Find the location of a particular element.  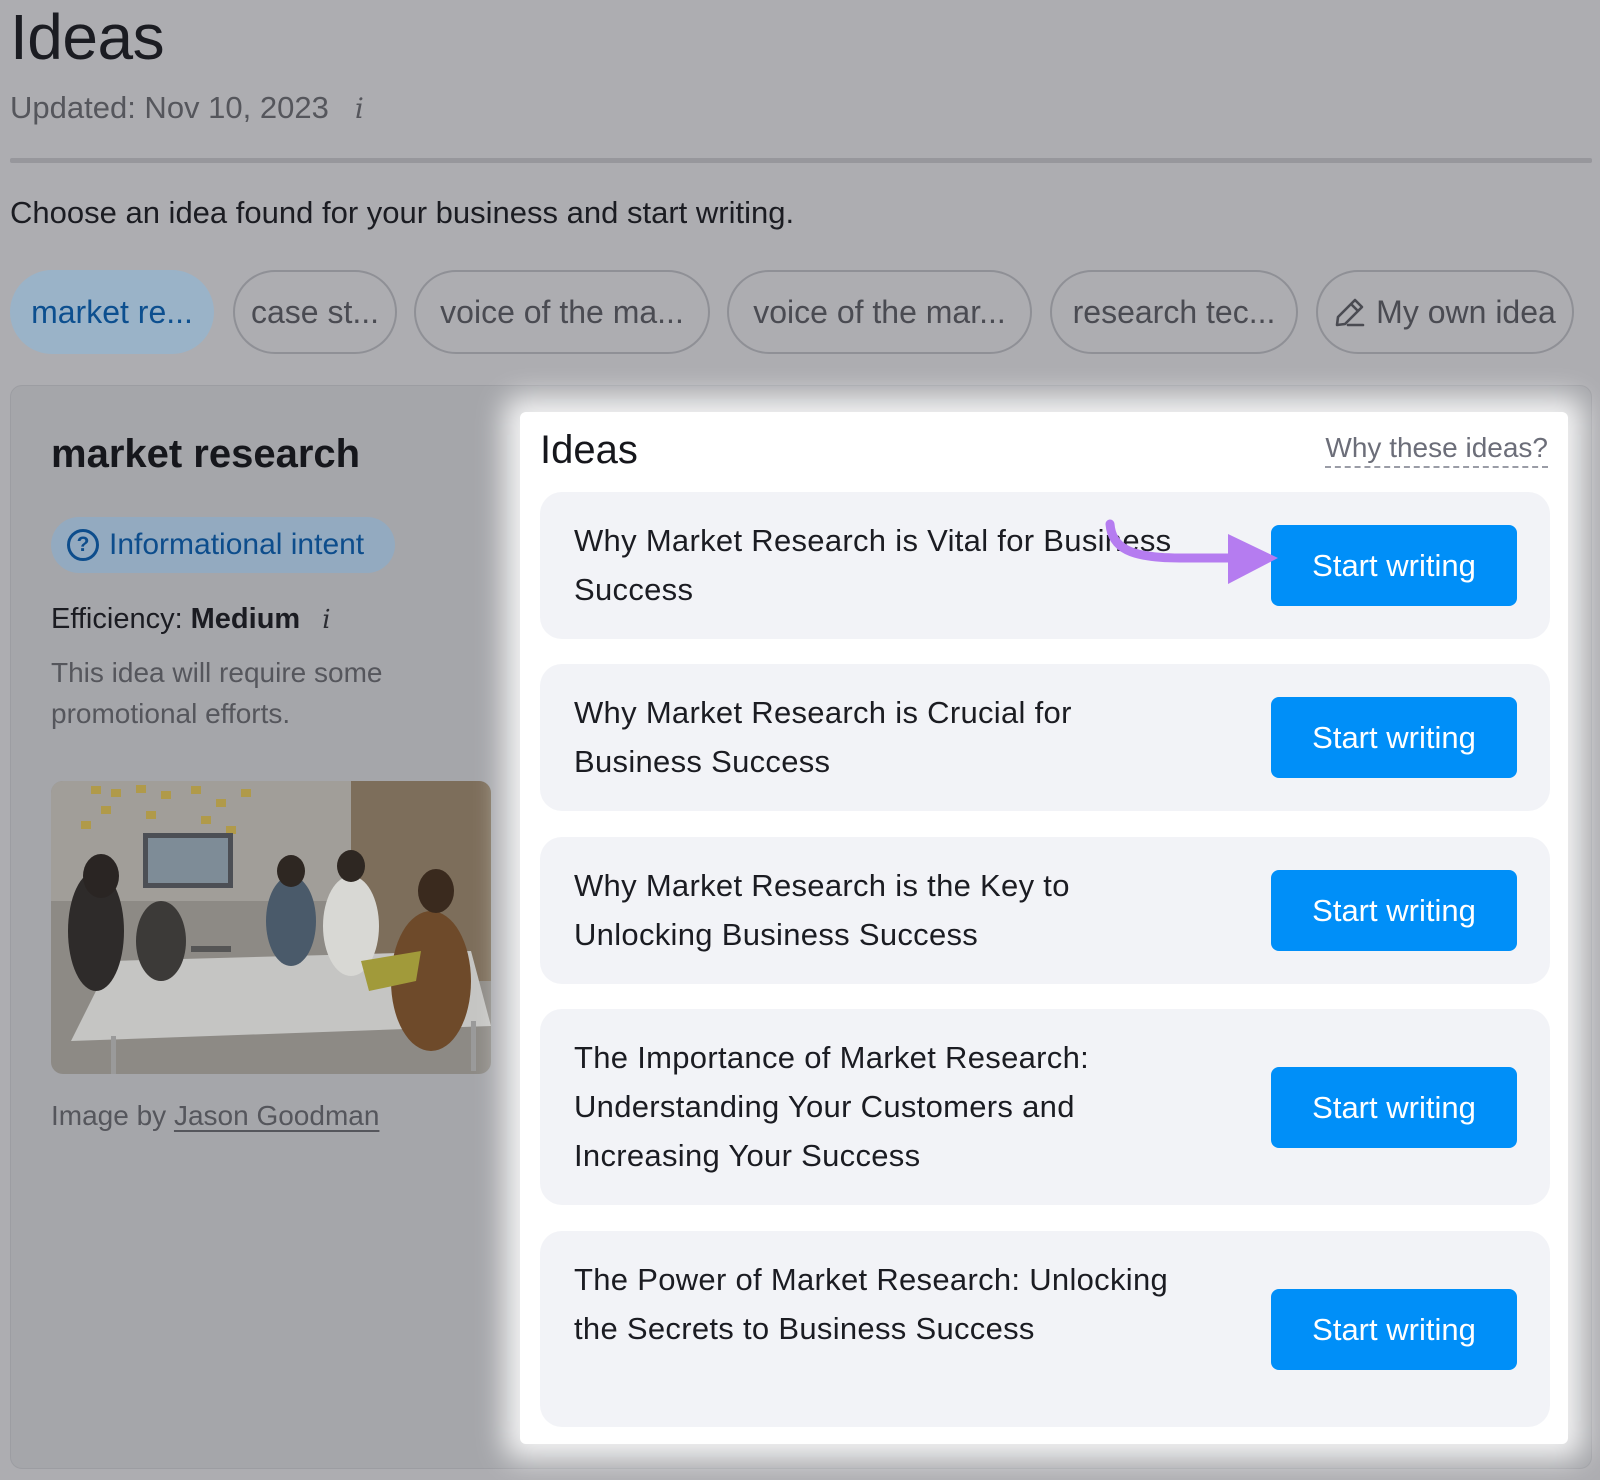

topic-photo is located at coordinates (271, 927).